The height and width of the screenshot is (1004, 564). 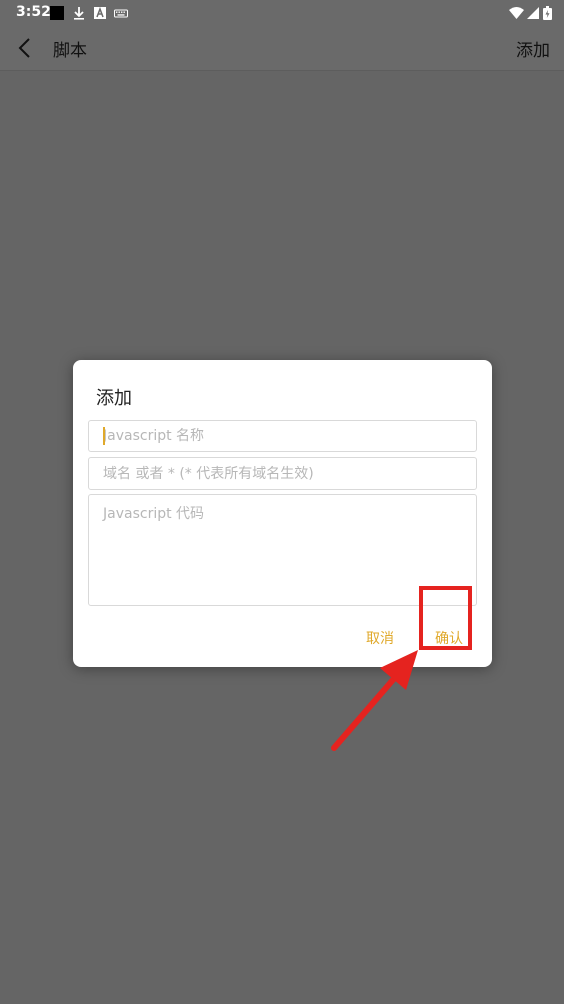 I want to click on keyboard-icon, so click(x=121, y=13).